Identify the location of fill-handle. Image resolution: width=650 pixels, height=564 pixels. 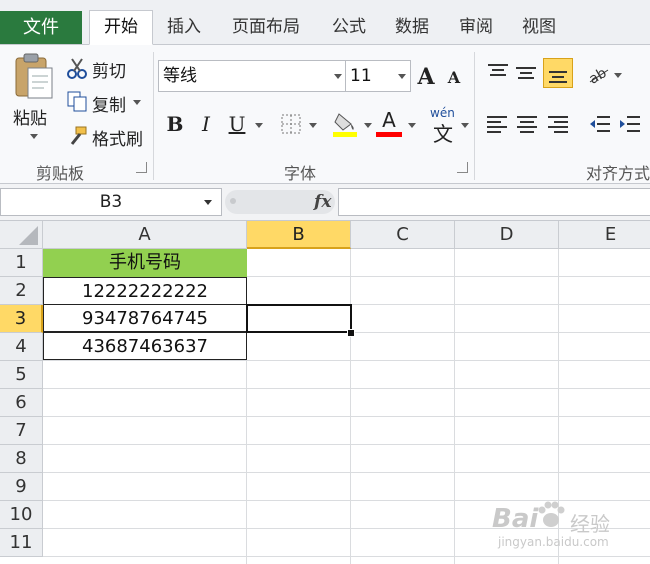
(351, 333).